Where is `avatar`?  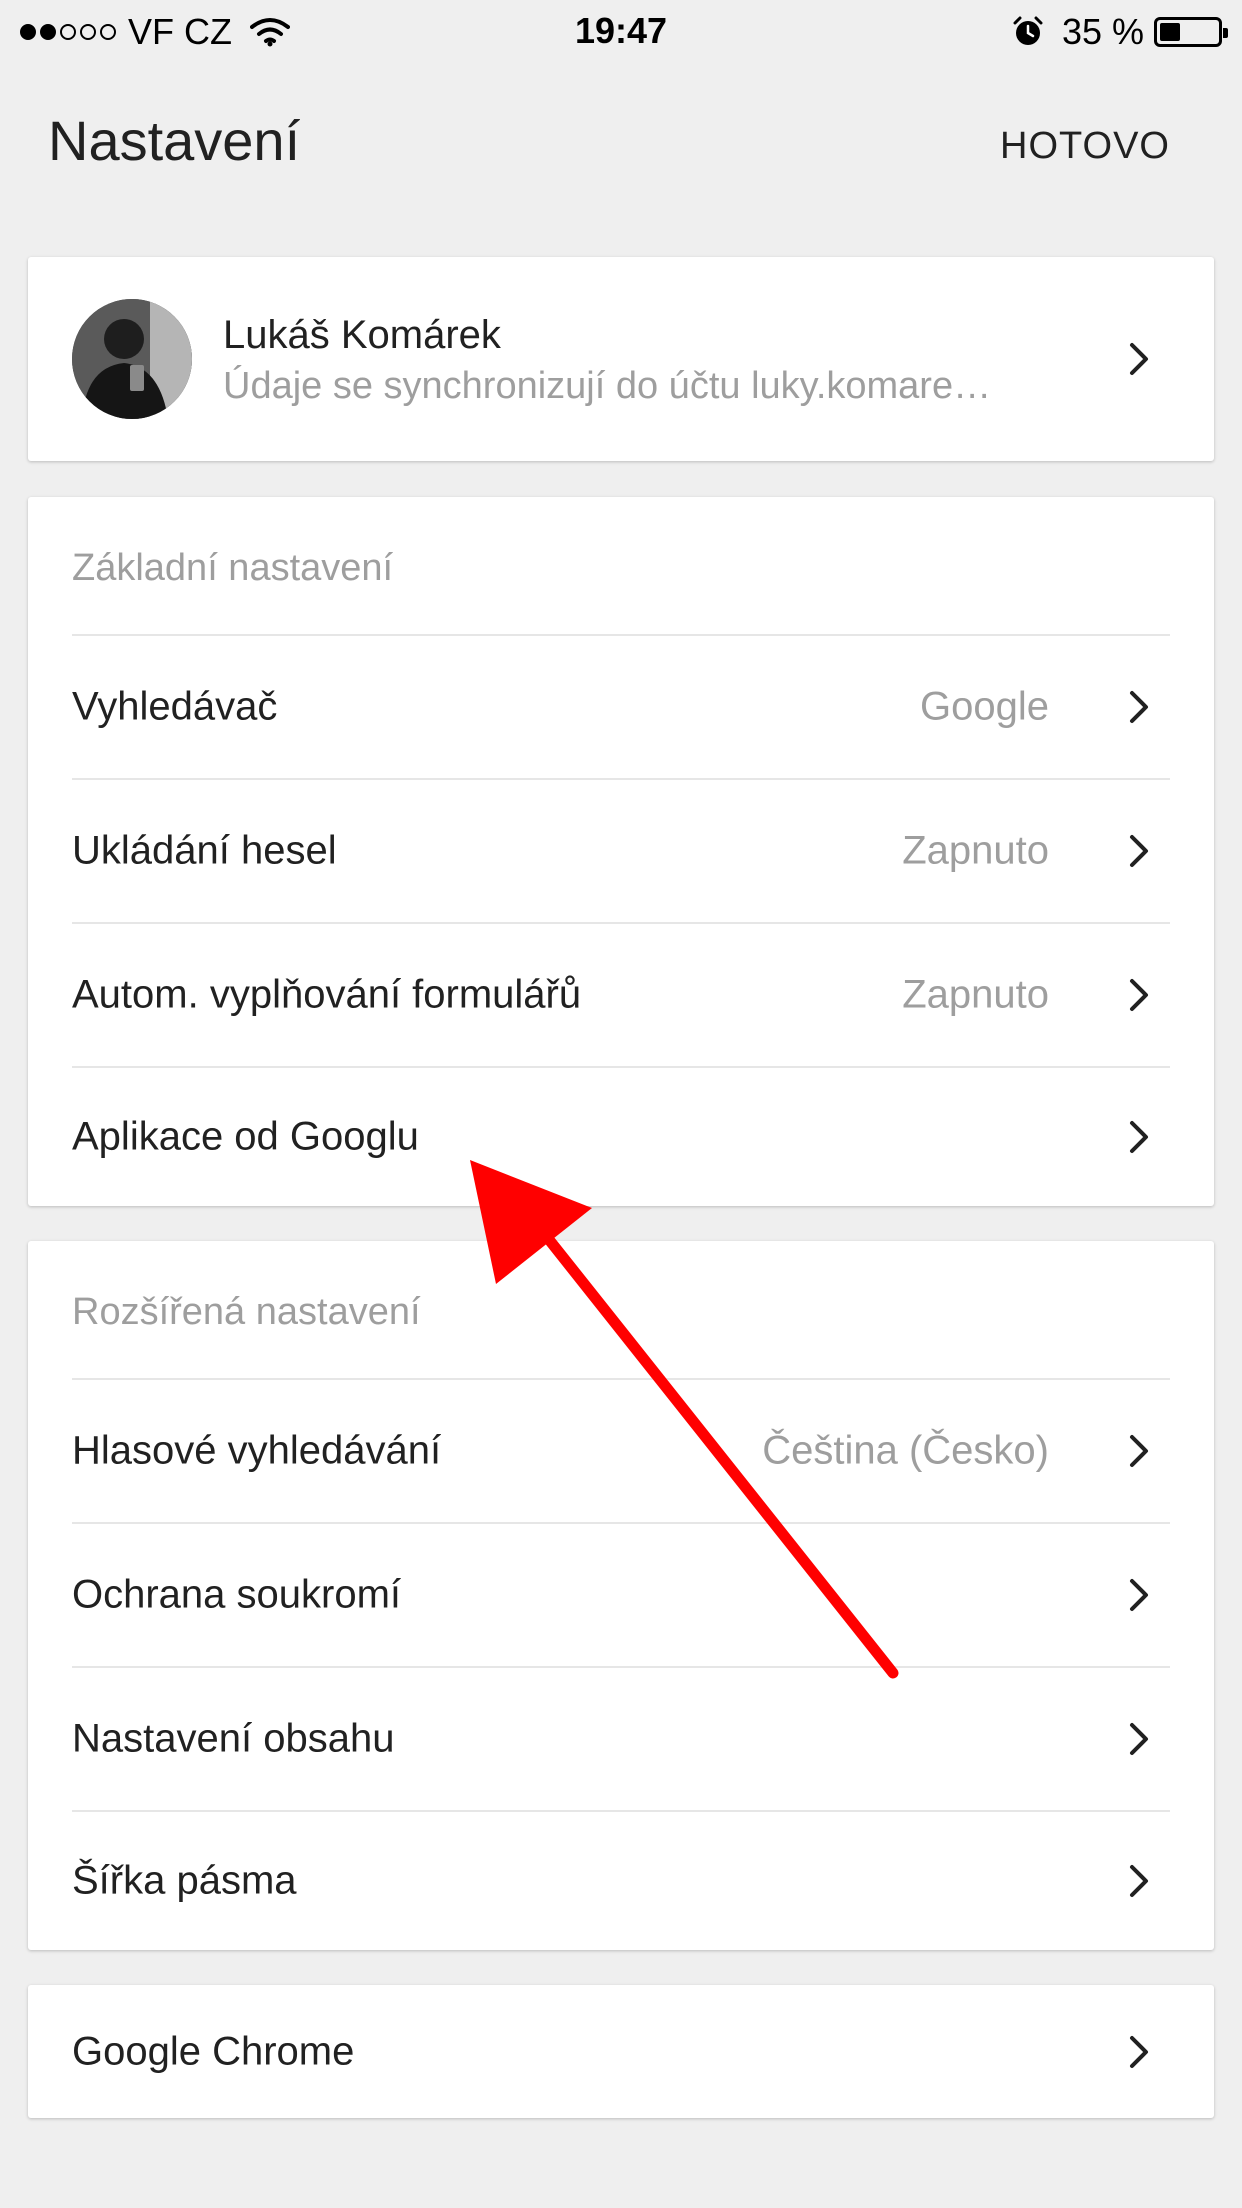 avatar is located at coordinates (132, 359).